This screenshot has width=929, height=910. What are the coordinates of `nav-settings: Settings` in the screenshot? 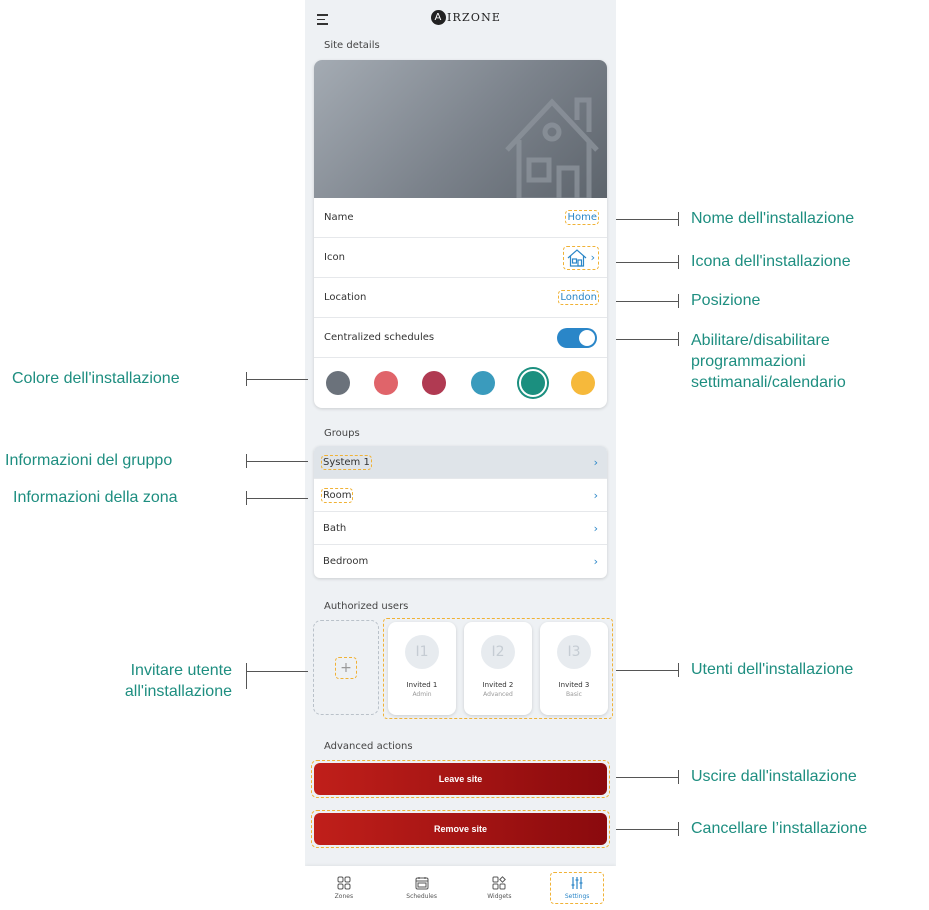 It's located at (577, 888).